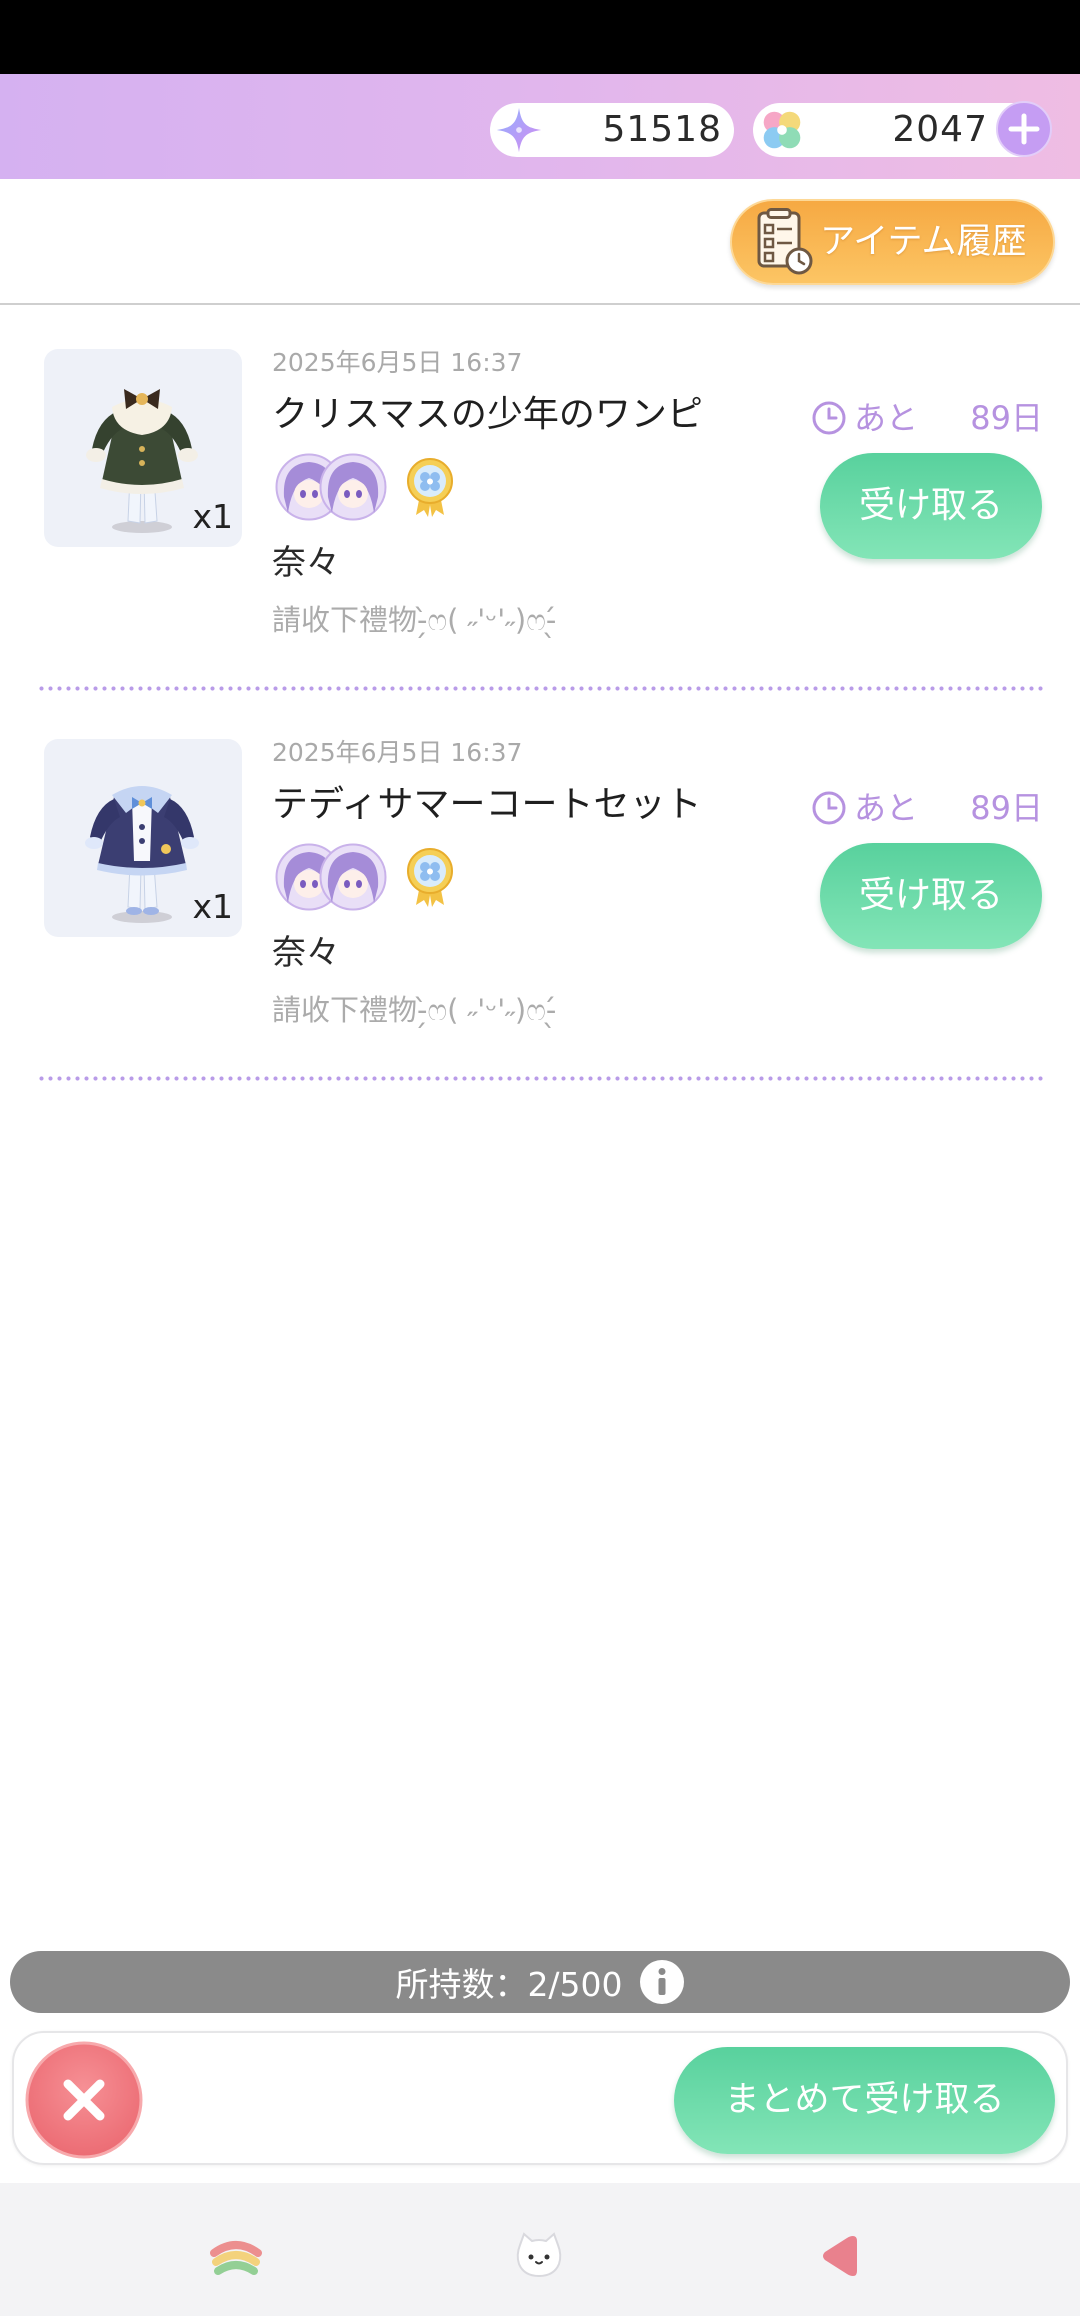 The height and width of the screenshot is (2316, 1080). I want to click on nav-home-button, so click(539, 2252).